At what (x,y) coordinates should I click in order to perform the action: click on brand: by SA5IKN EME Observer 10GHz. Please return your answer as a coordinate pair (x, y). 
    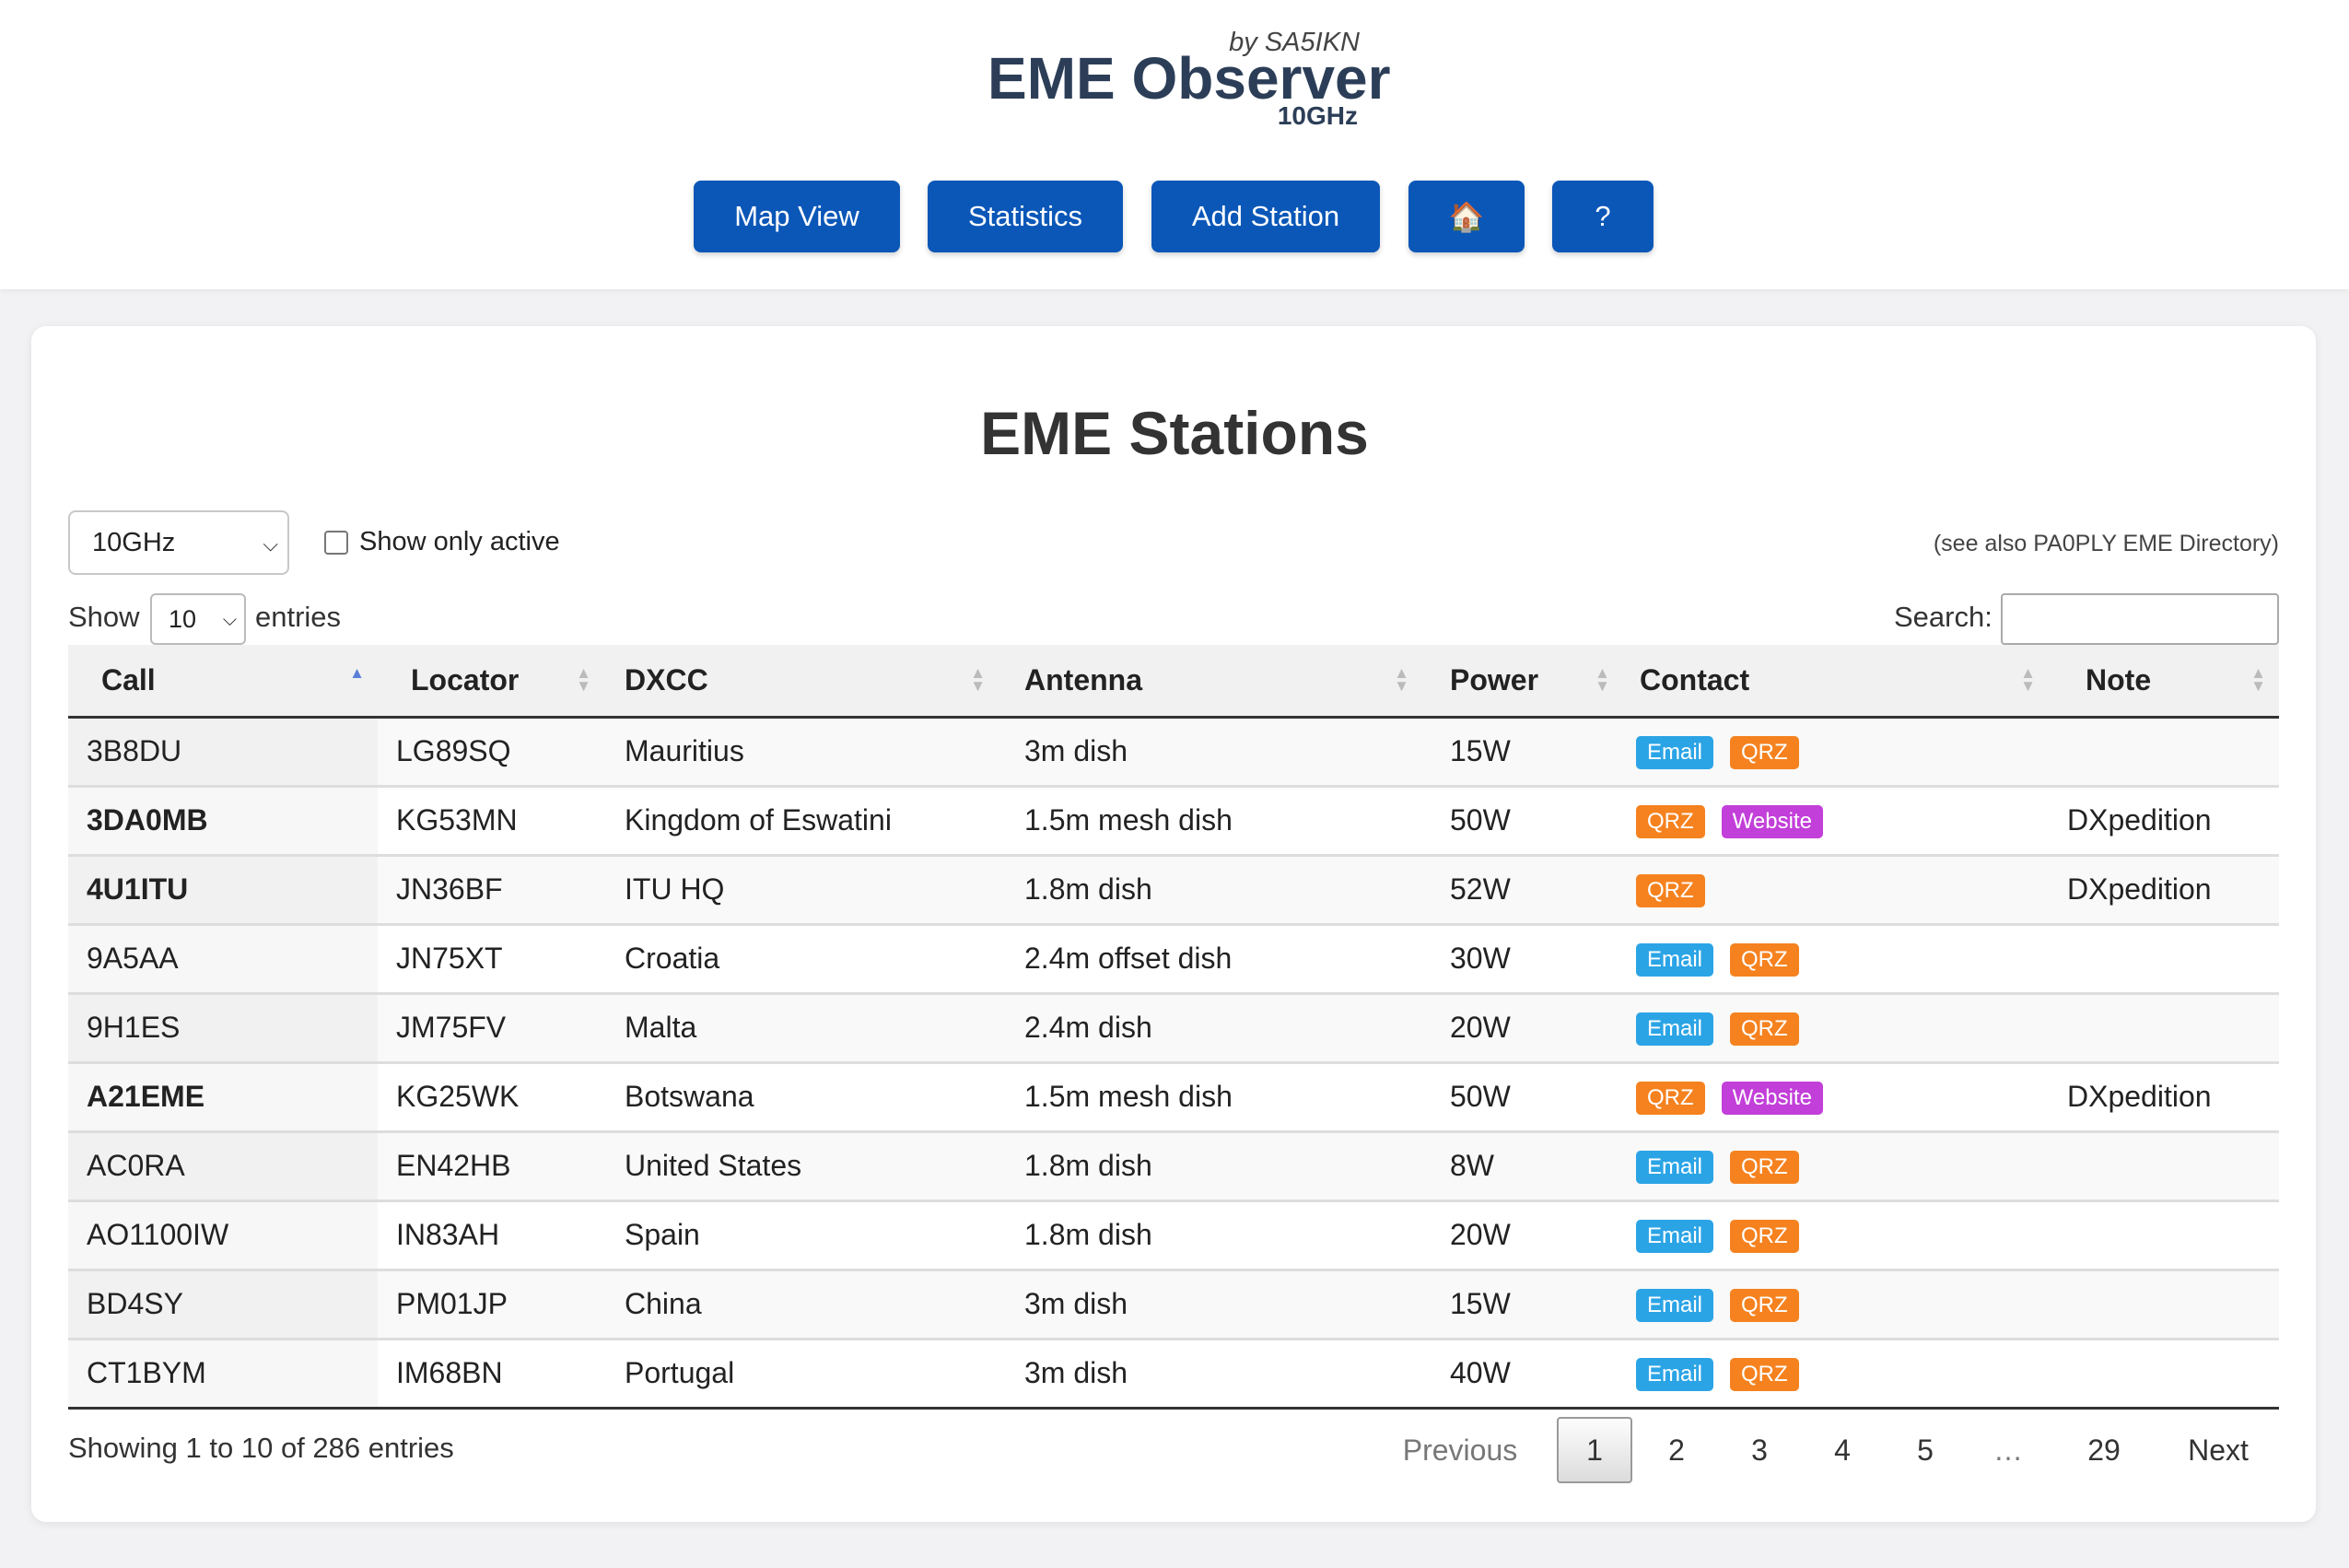
    Looking at the image, I should click on (1189, 79).